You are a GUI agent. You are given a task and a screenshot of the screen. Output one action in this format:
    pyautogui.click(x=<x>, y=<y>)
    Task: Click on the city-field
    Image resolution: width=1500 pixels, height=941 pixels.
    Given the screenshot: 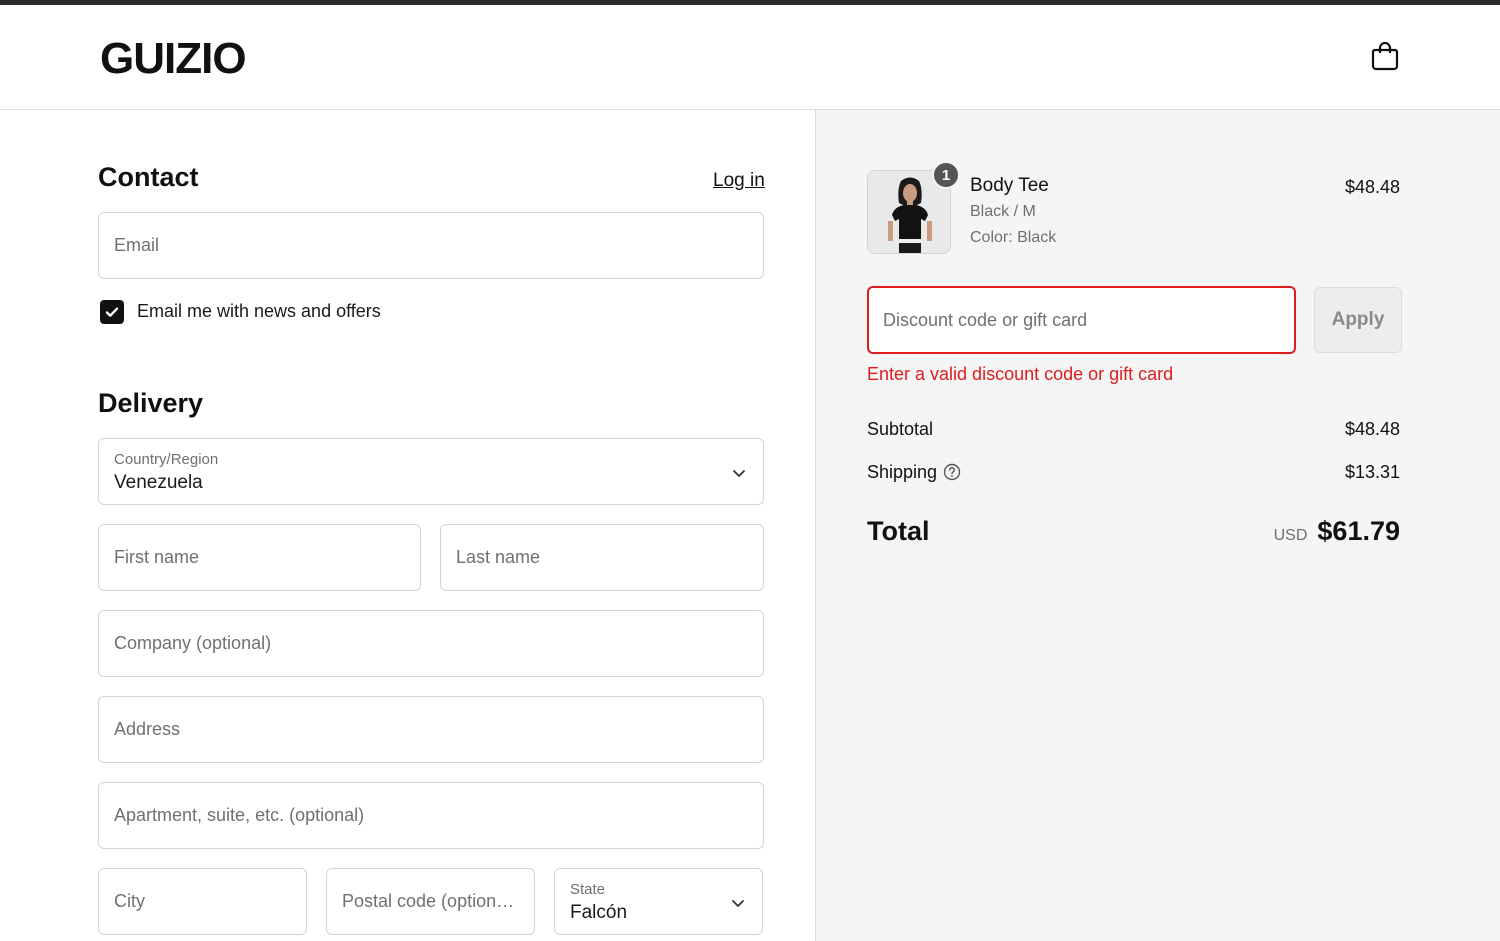 What is the action you would take?
    pyautogui.click(x=202, y=901)
    